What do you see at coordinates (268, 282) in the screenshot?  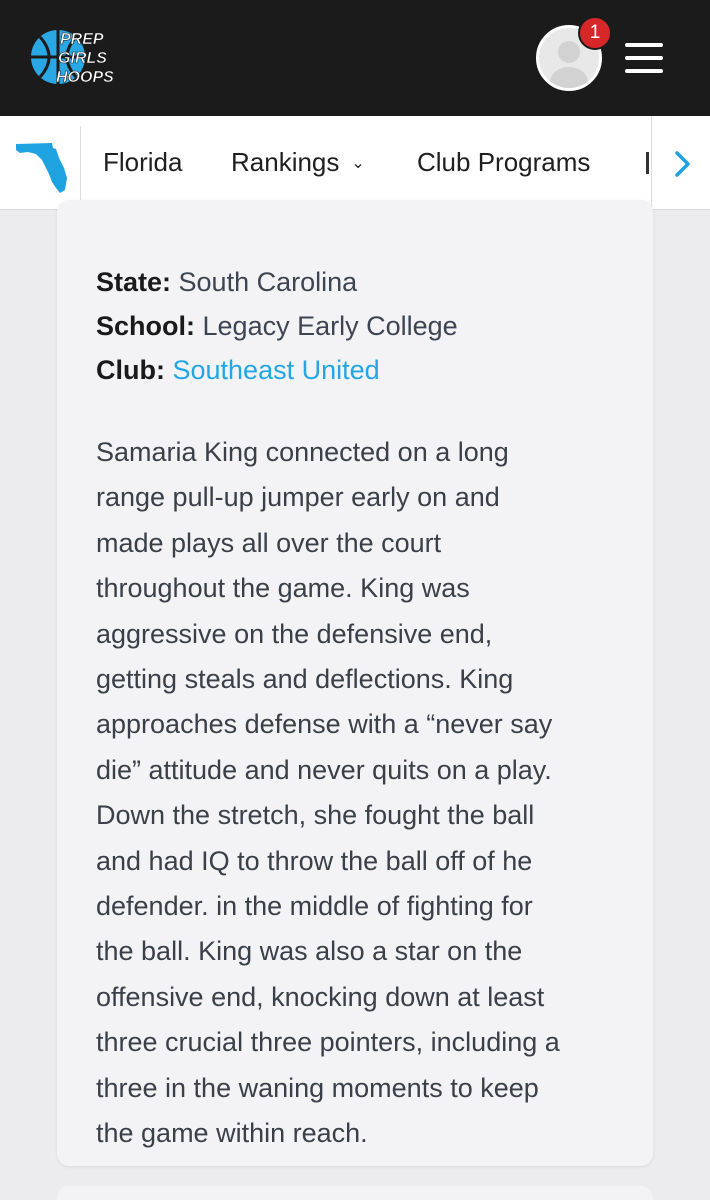 I see `state-value: South Carolina` at bounding box center [268, 282].